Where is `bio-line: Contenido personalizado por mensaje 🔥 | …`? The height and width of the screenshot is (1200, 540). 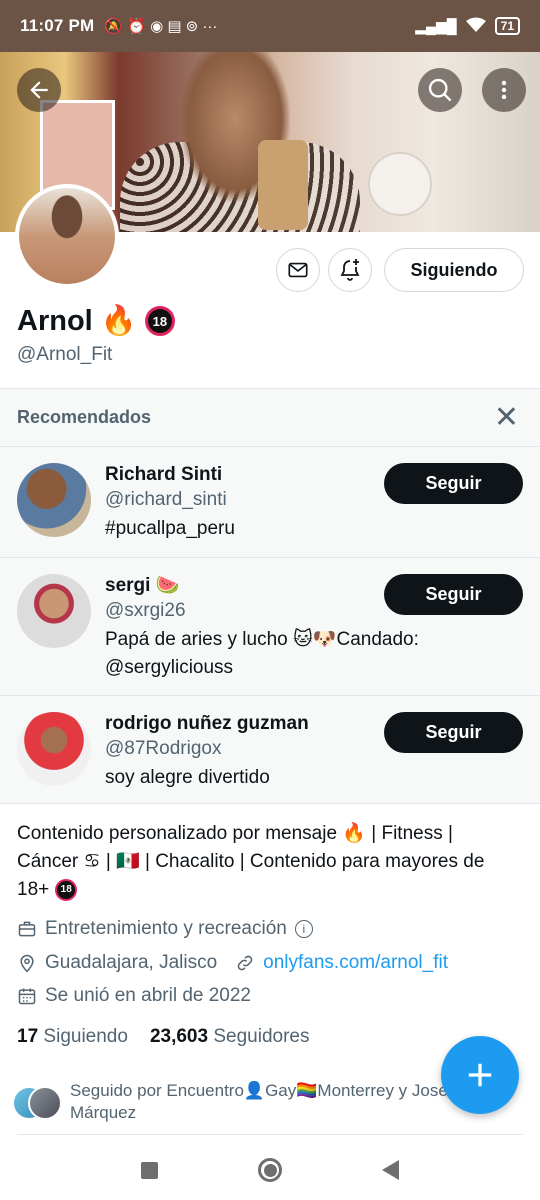
bio-line: Contenido personalizado por mensaje 🔥 | … is located at coordinates (235, 833).